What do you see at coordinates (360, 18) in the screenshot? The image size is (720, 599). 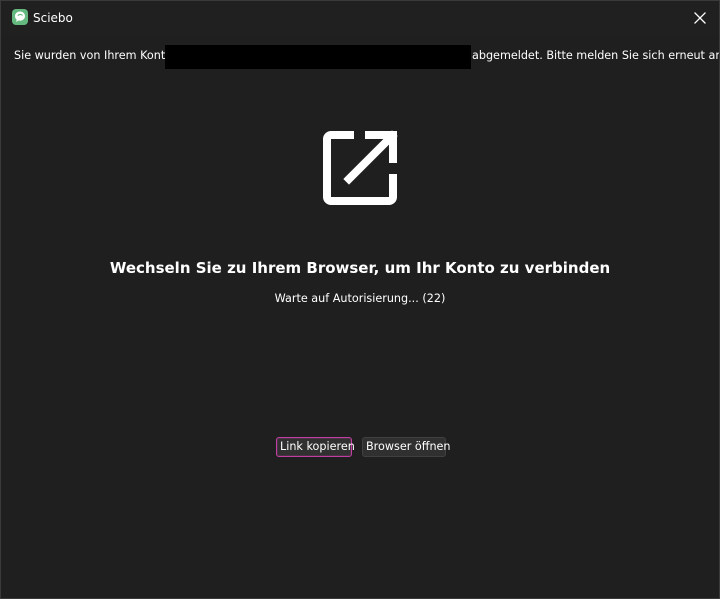 I see `window-titlebar: Sciebo` at bounding box center [360, 18].